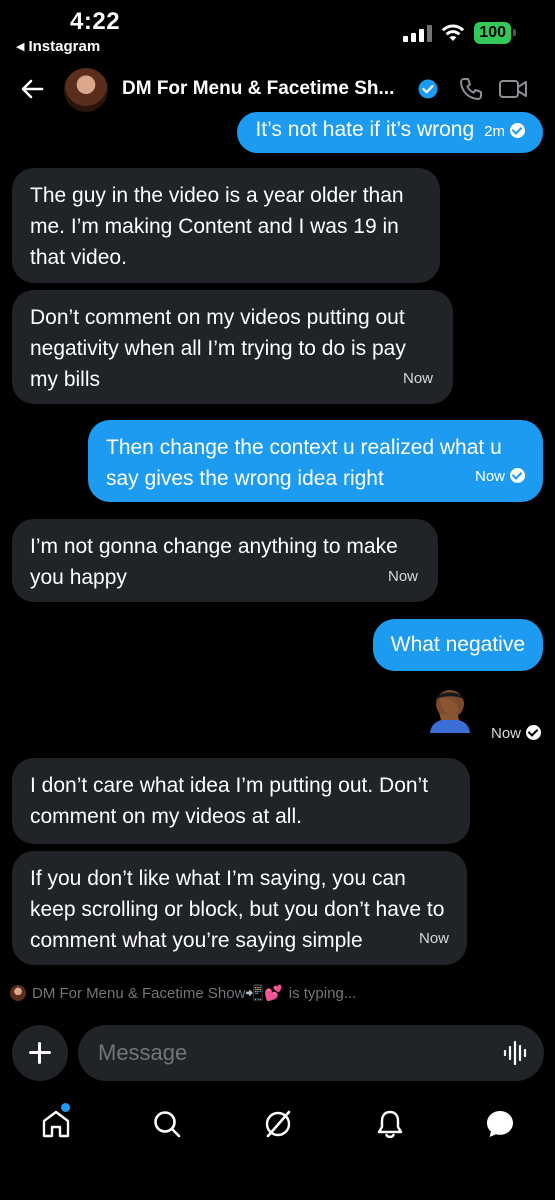  Describe the element at coordinates (56, 1124) in the screenshot. I see `home-icon` at that location.